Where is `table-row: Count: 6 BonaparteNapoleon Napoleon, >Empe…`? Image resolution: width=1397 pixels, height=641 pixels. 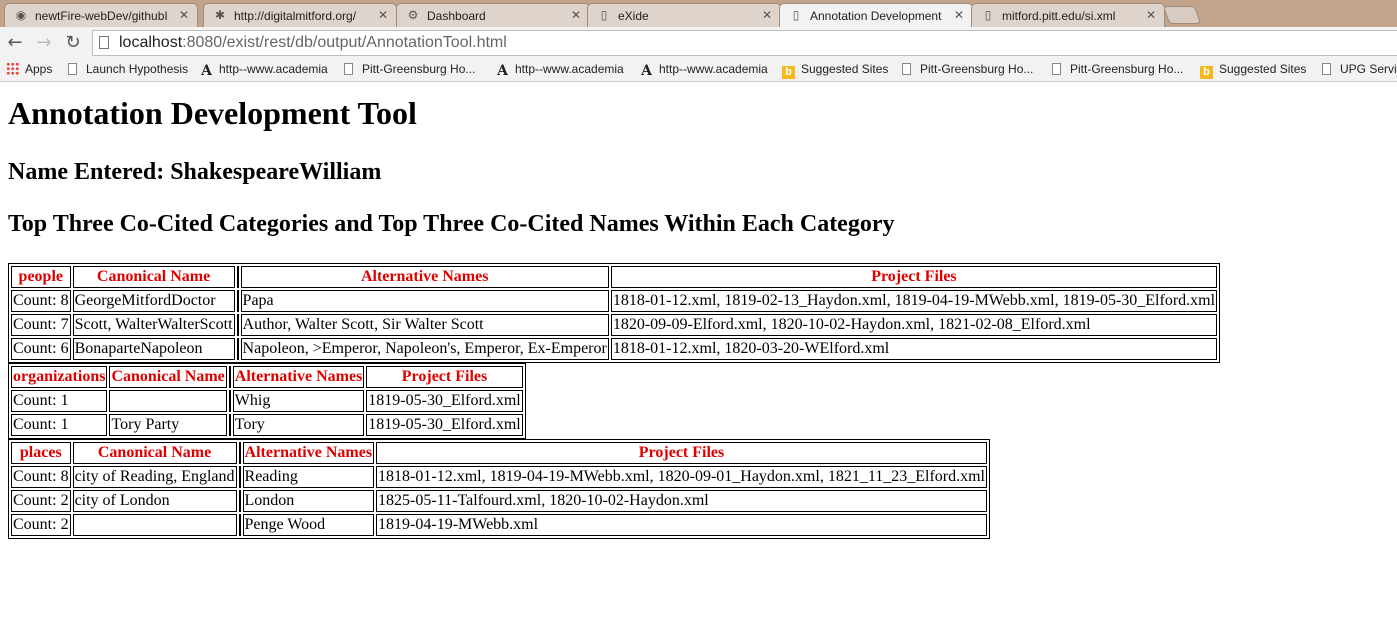
table-row: Count: 6 BonaparteNapoleon Napoleon, >Empe… is located at coordinates (614, 349).